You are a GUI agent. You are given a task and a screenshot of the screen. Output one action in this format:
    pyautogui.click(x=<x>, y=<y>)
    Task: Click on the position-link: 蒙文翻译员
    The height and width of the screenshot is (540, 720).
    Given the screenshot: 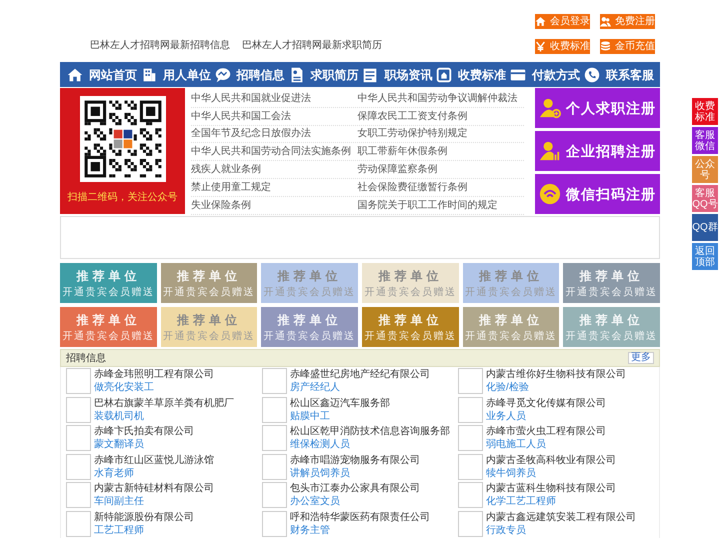 What is the action you would take?
    pyautogui.click(x=144, y=445)
    